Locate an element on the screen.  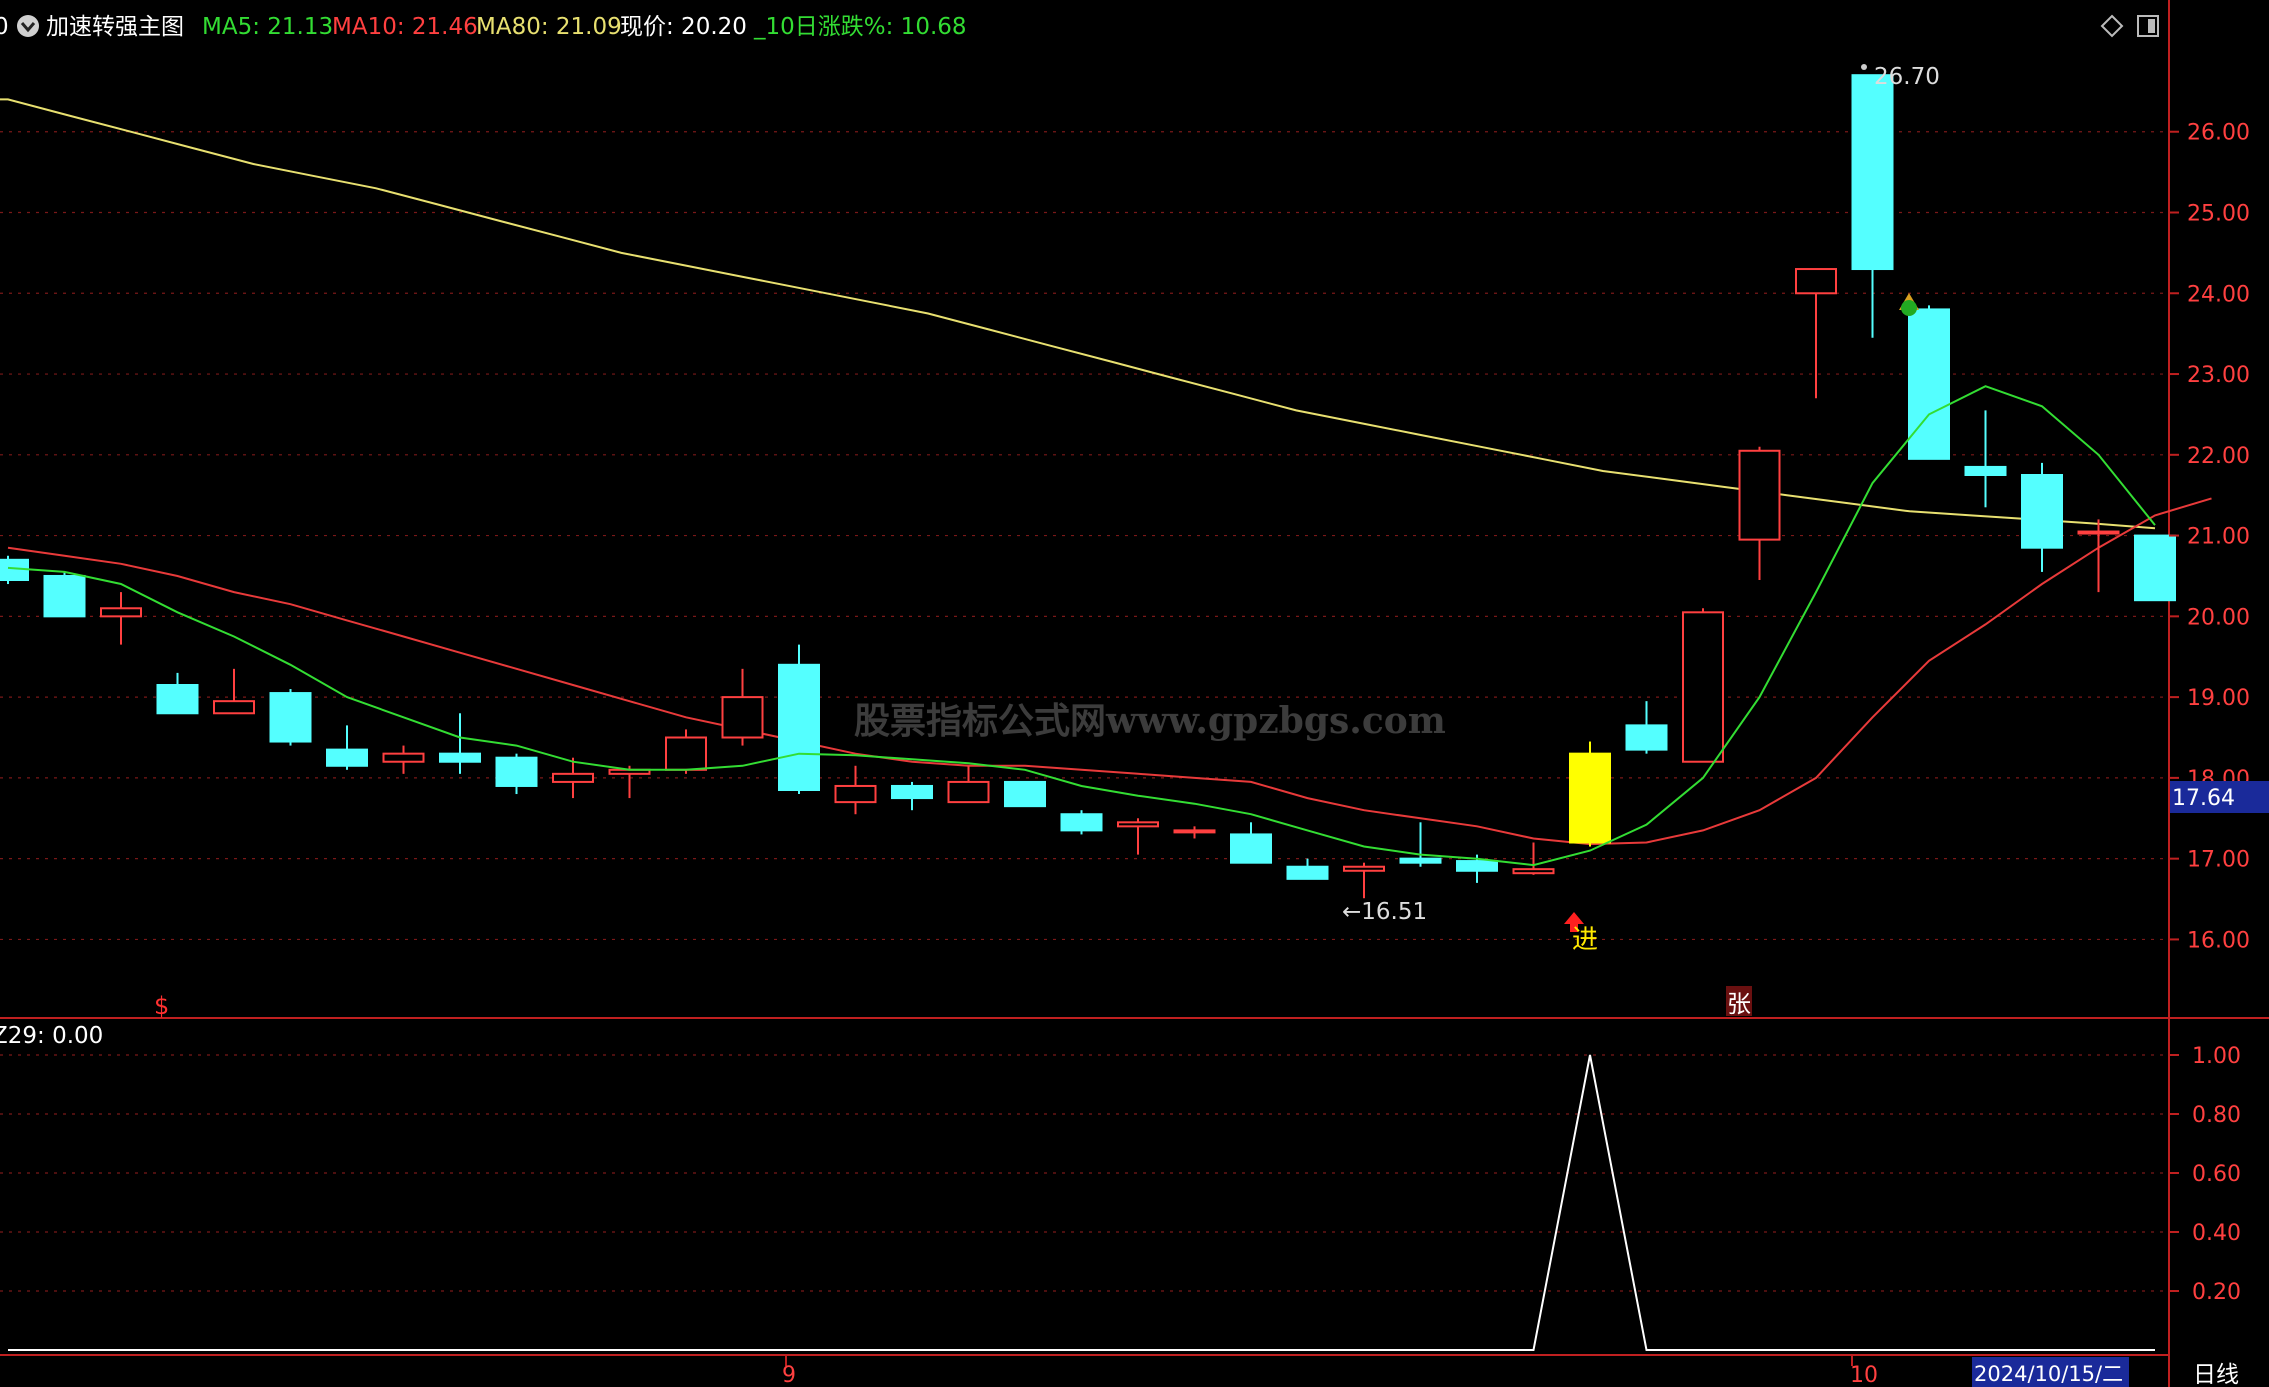
y-tick-label: 22.00 is located at coordinates (2218, 456).